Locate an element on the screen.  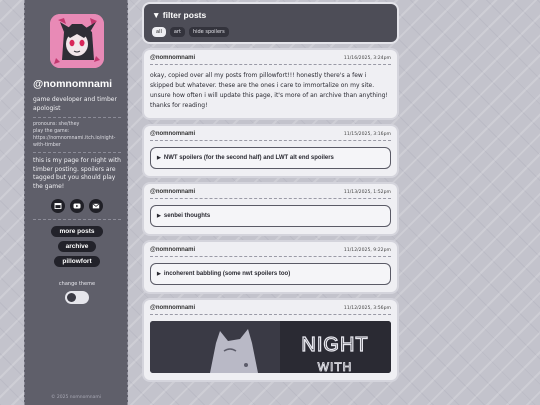
filter-chip-art: art is located at coordinates (177, 32).